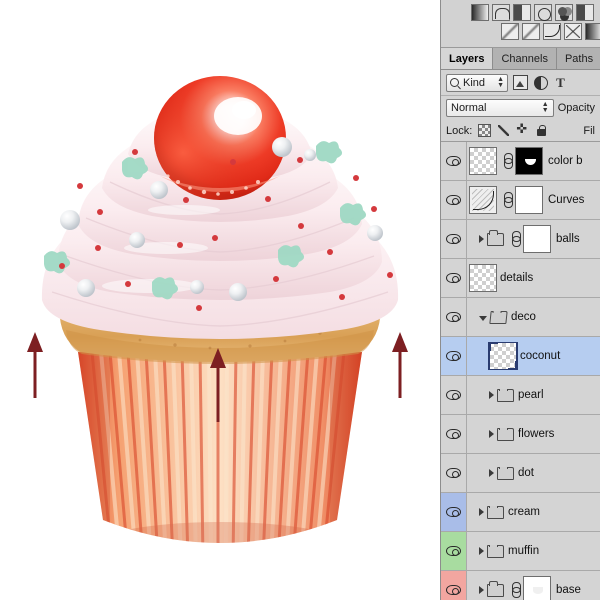 The image size is (600, 600). I want to click on lock-transparent-pixels-icon, so click(485, 130).